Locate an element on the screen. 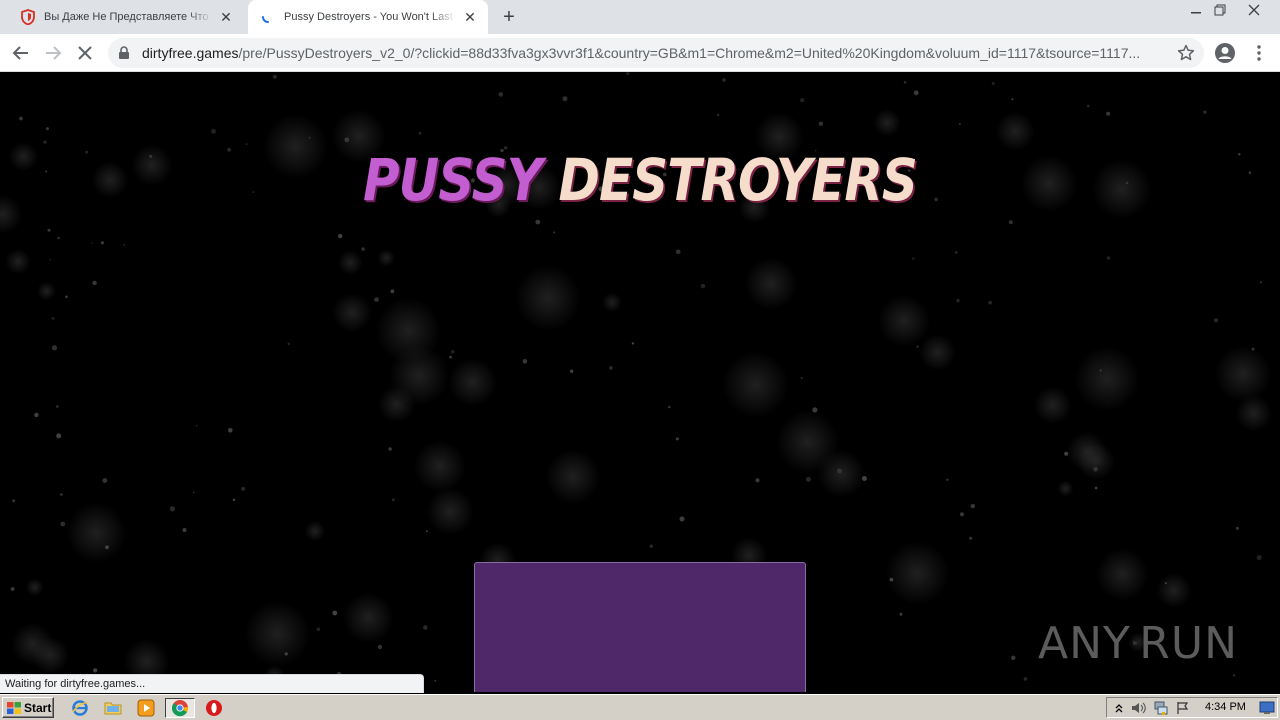 This screenshot has width=1280, height=720. title-word-1: PUSSY is located at coordinates (452, 180).